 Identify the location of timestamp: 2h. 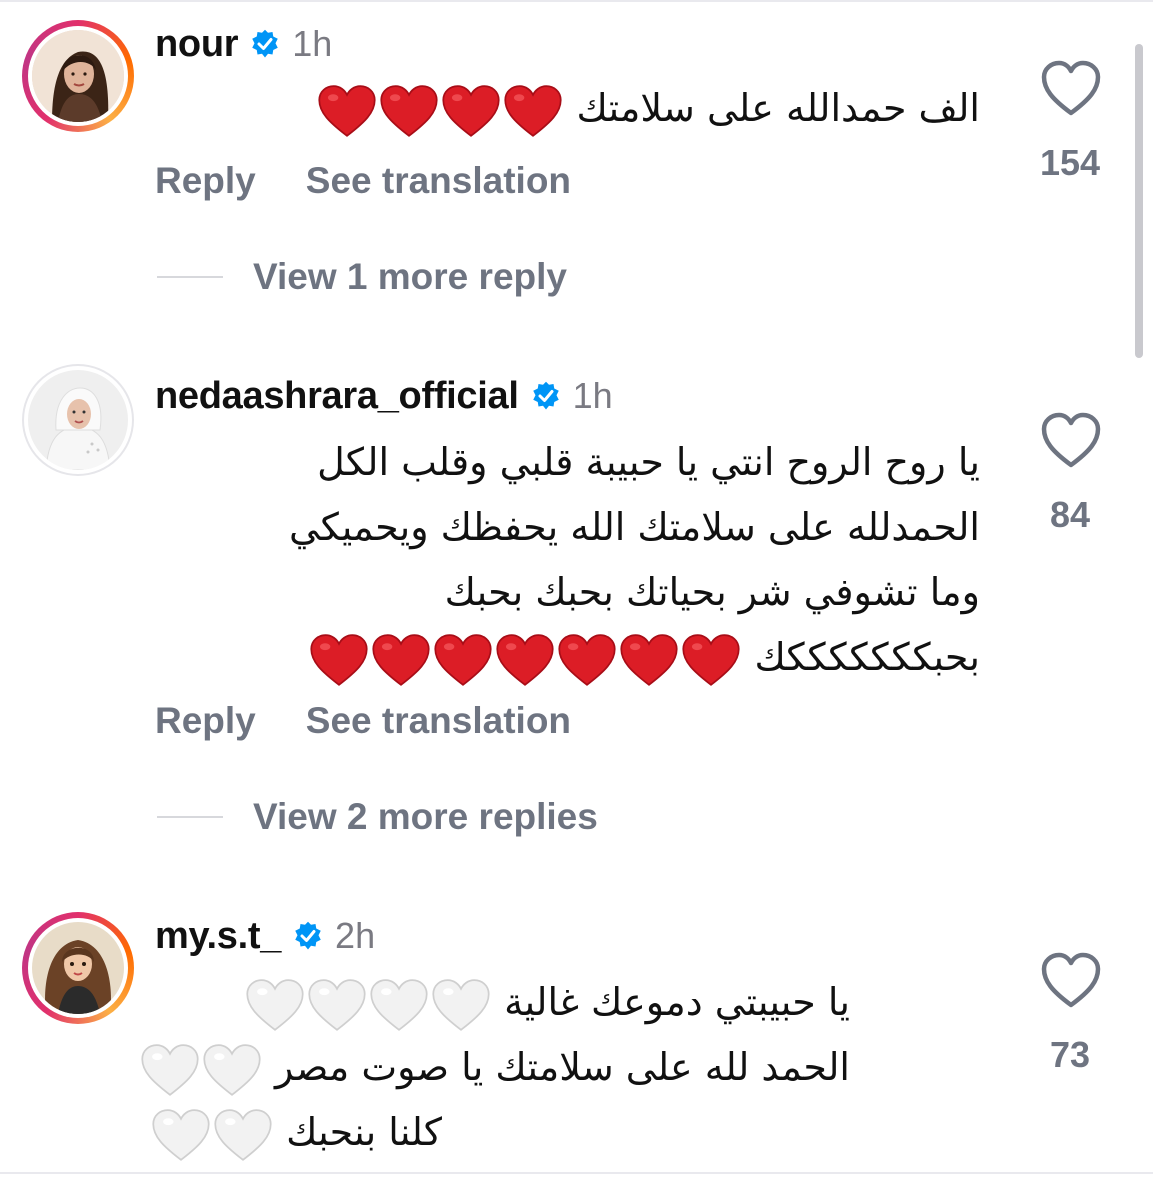
(355, 935).